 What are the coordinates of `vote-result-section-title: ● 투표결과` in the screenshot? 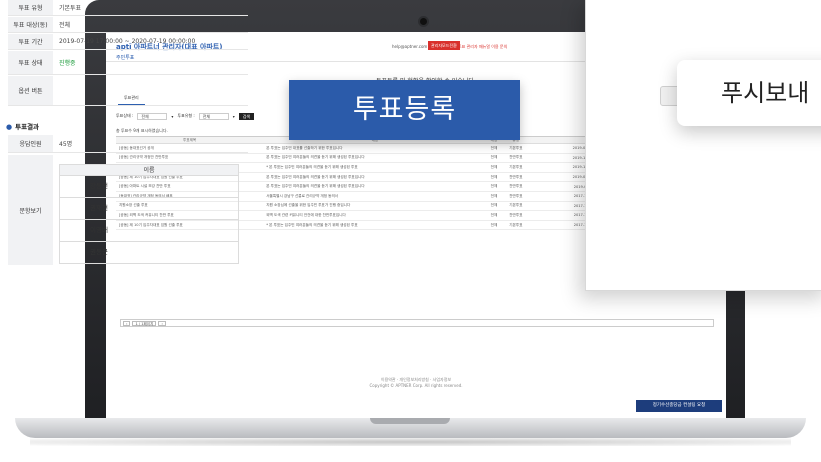 It's located at (23, 127).